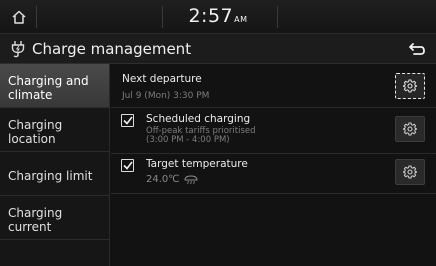 Image resolution: width=436 pixels, height=266 pixels. I want to click on sidebar-item-charging-limit: Charging limit, so click(54, 174).